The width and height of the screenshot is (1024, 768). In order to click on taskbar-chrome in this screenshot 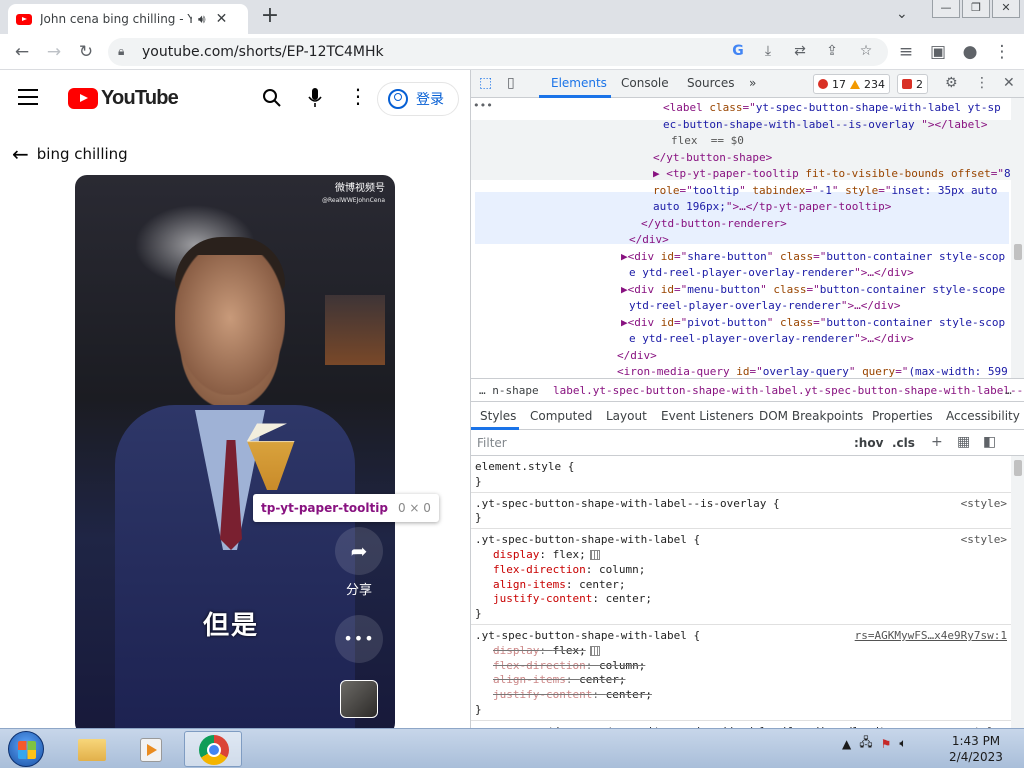, I will do `click(213, 749)`.